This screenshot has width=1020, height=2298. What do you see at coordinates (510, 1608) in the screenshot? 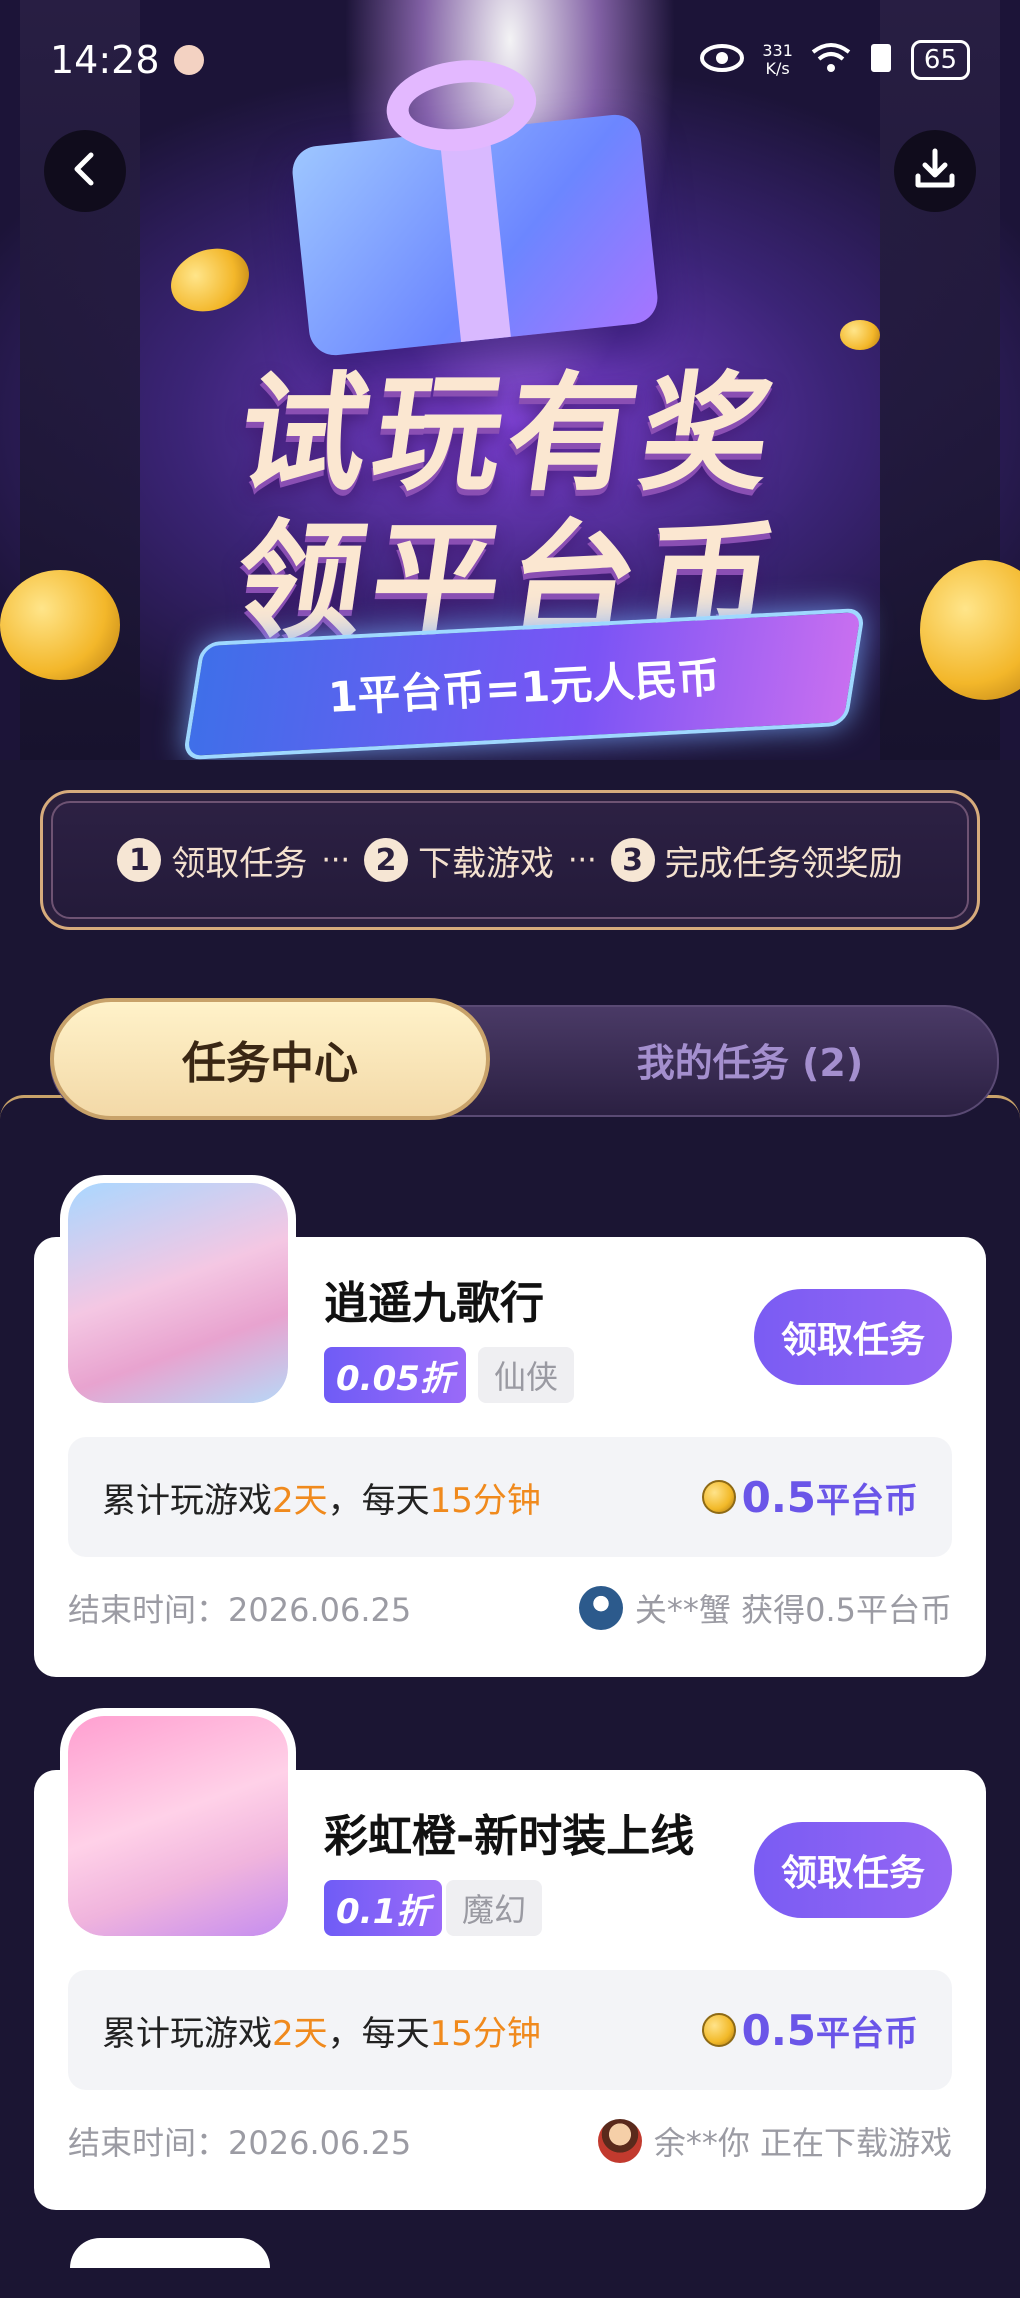
I see `card-footer: 结束时间：2026.06.25 关**蟹 获得0.5平台币` at bounding box center [510, 1608].